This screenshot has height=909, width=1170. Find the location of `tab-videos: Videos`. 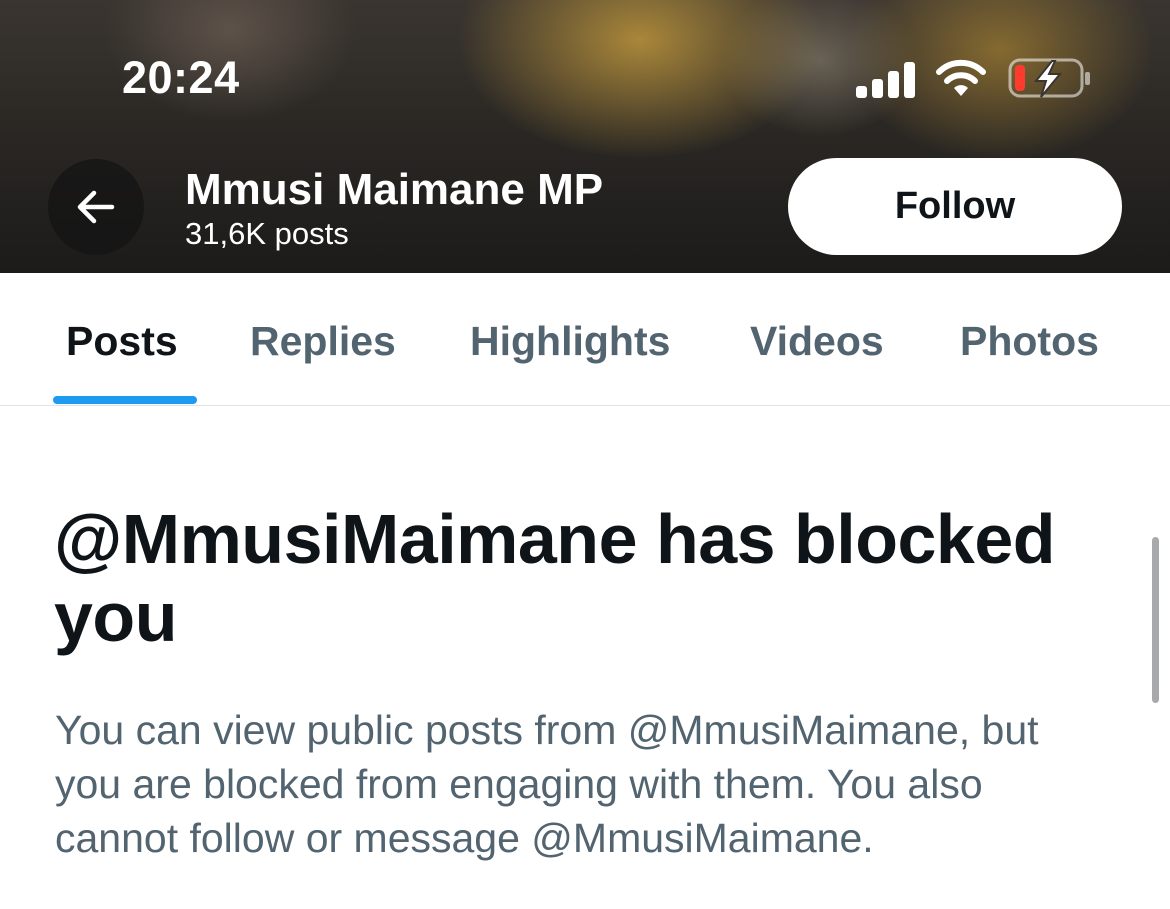

tab-videos: Videos is located at coordinates (817, 341).